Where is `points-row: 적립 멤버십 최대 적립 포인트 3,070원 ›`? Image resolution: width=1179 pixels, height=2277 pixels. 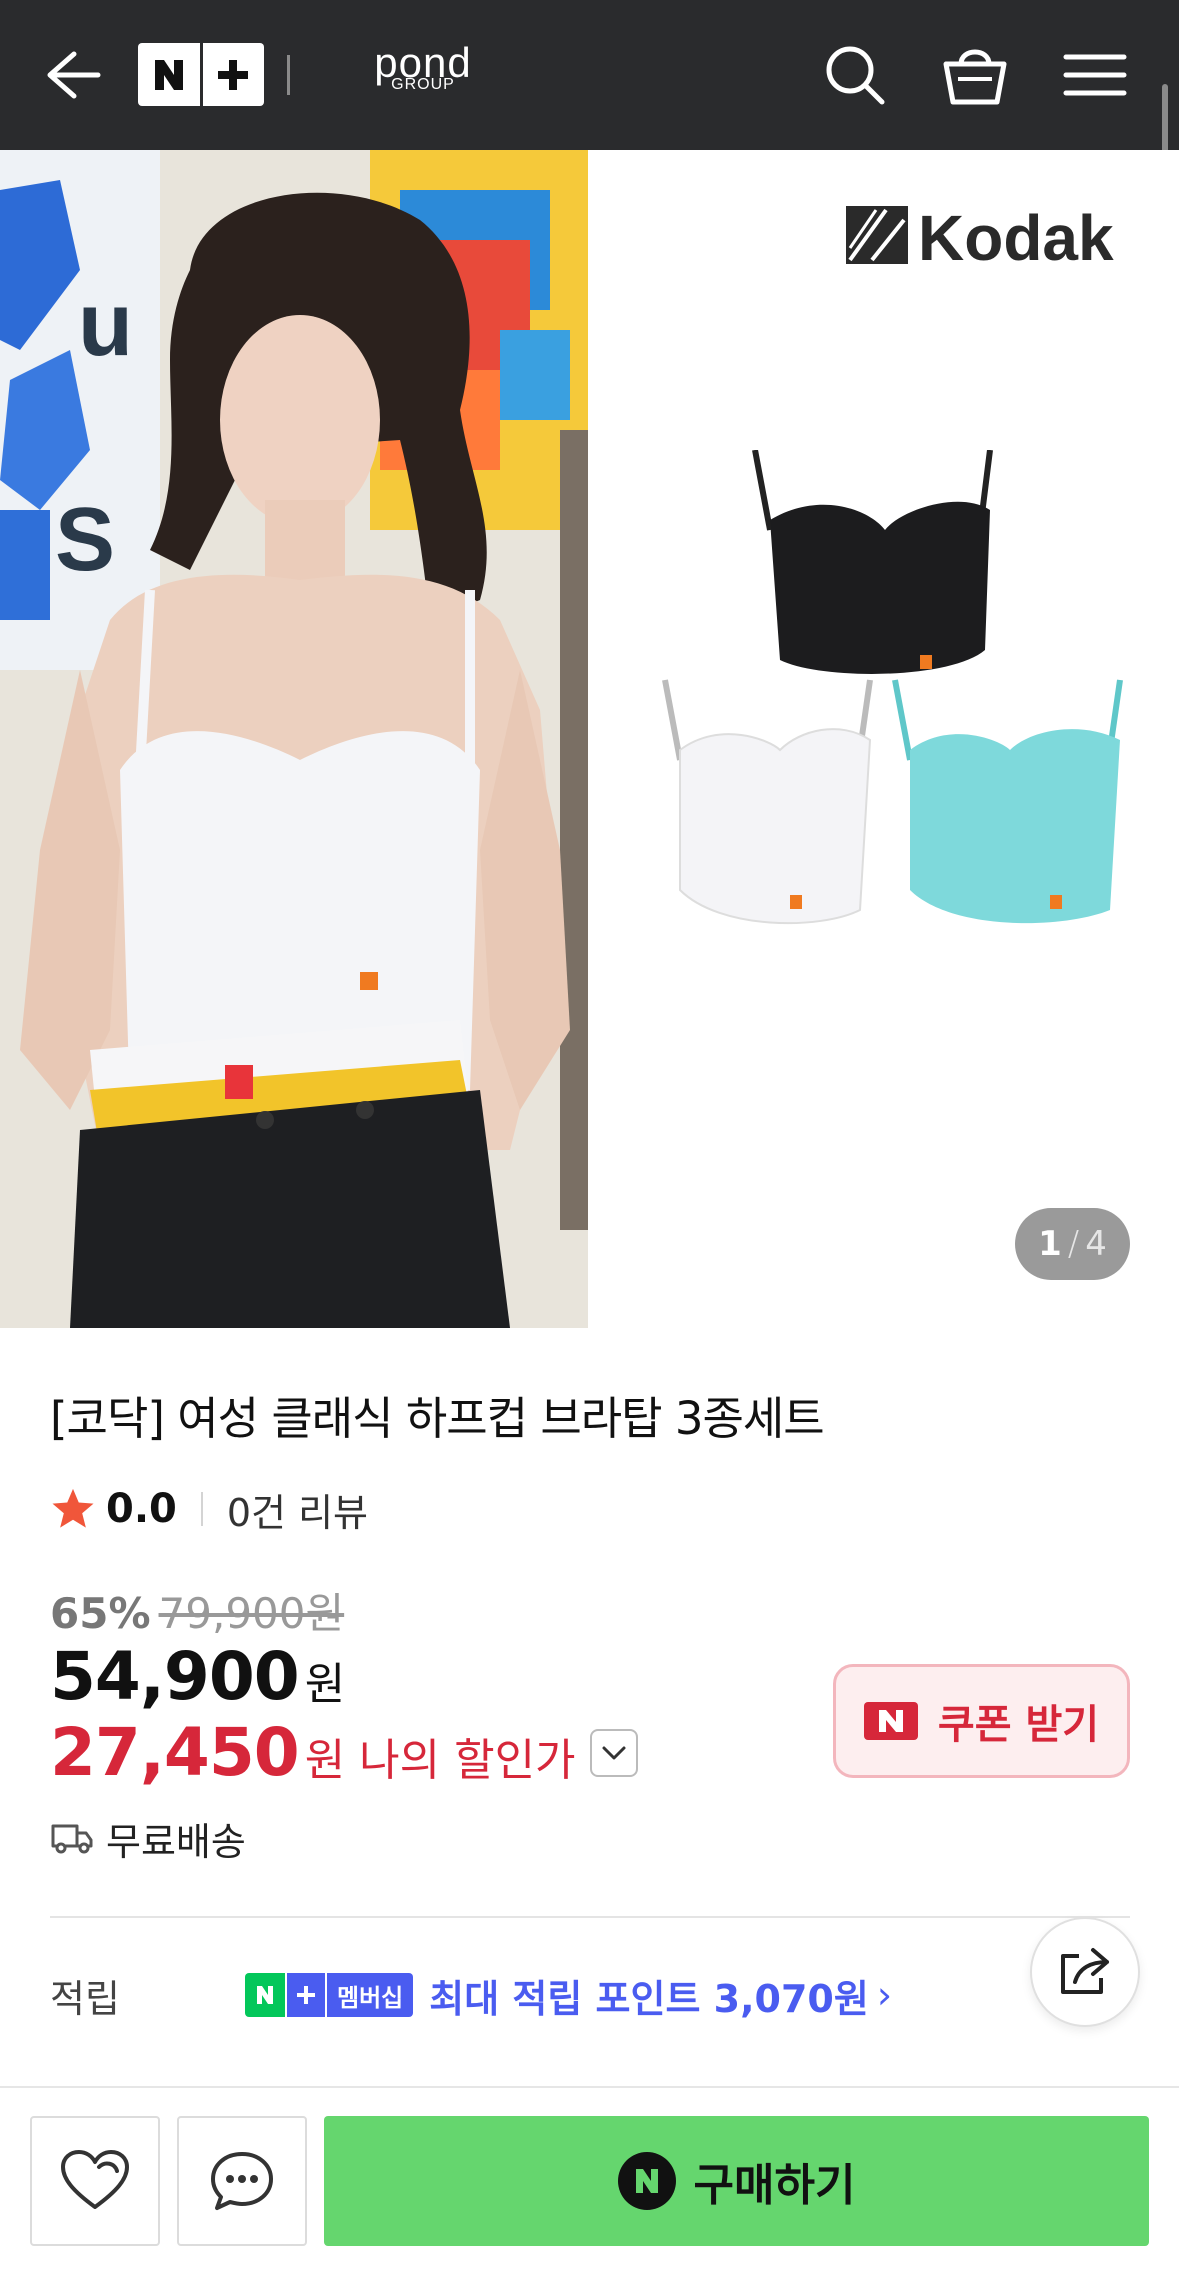
points-row: 적립 멤버십 최대 적립 포인트 3,070원 › is located at coordinates (471, 1995).